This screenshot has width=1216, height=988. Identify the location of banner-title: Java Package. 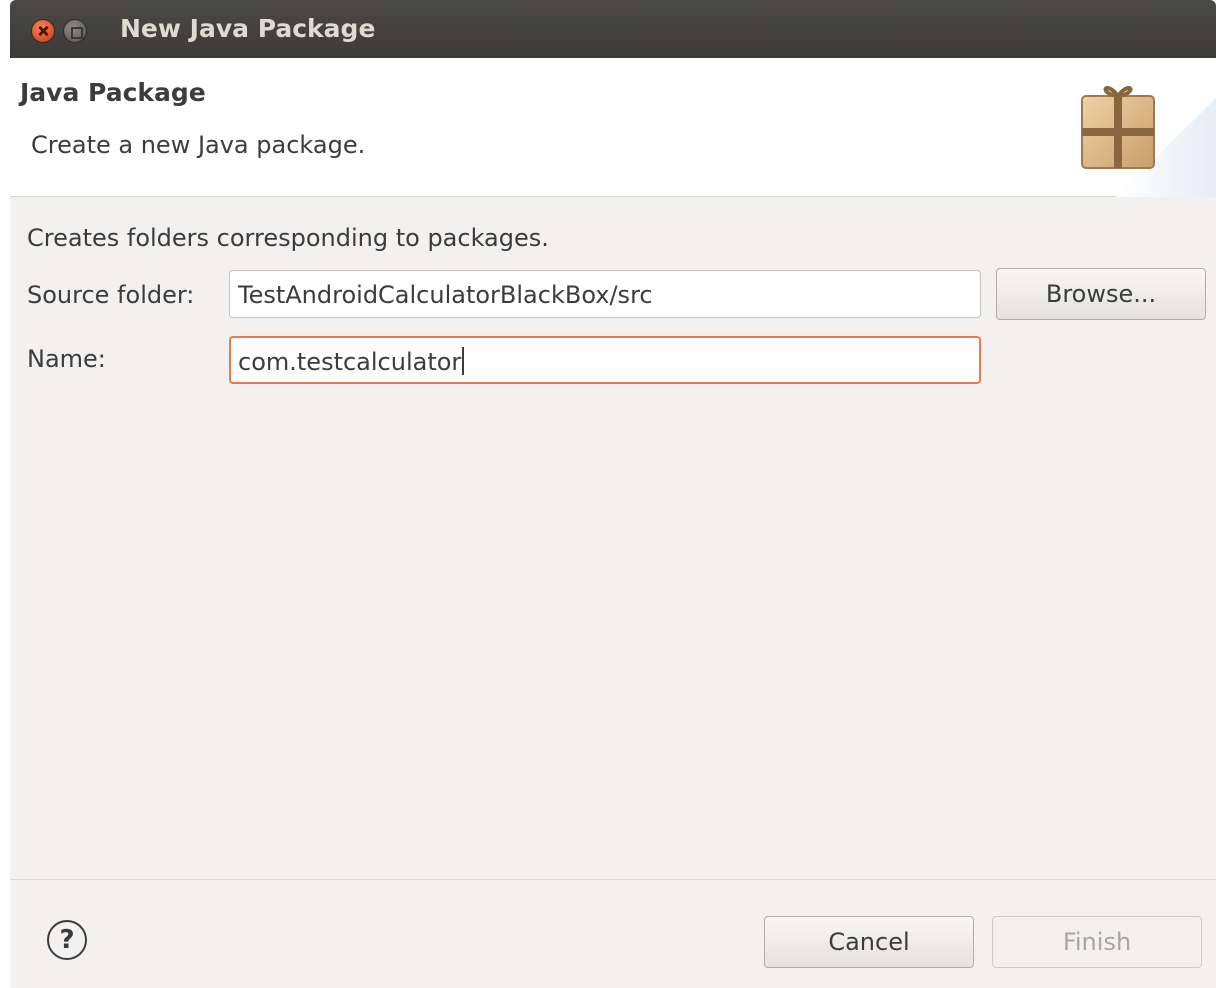
(113, 92).